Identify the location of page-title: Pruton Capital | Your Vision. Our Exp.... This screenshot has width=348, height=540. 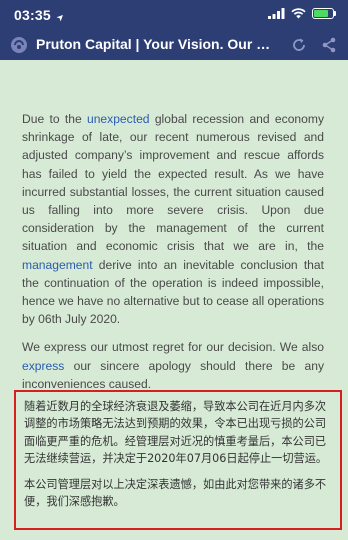
(156, 44).